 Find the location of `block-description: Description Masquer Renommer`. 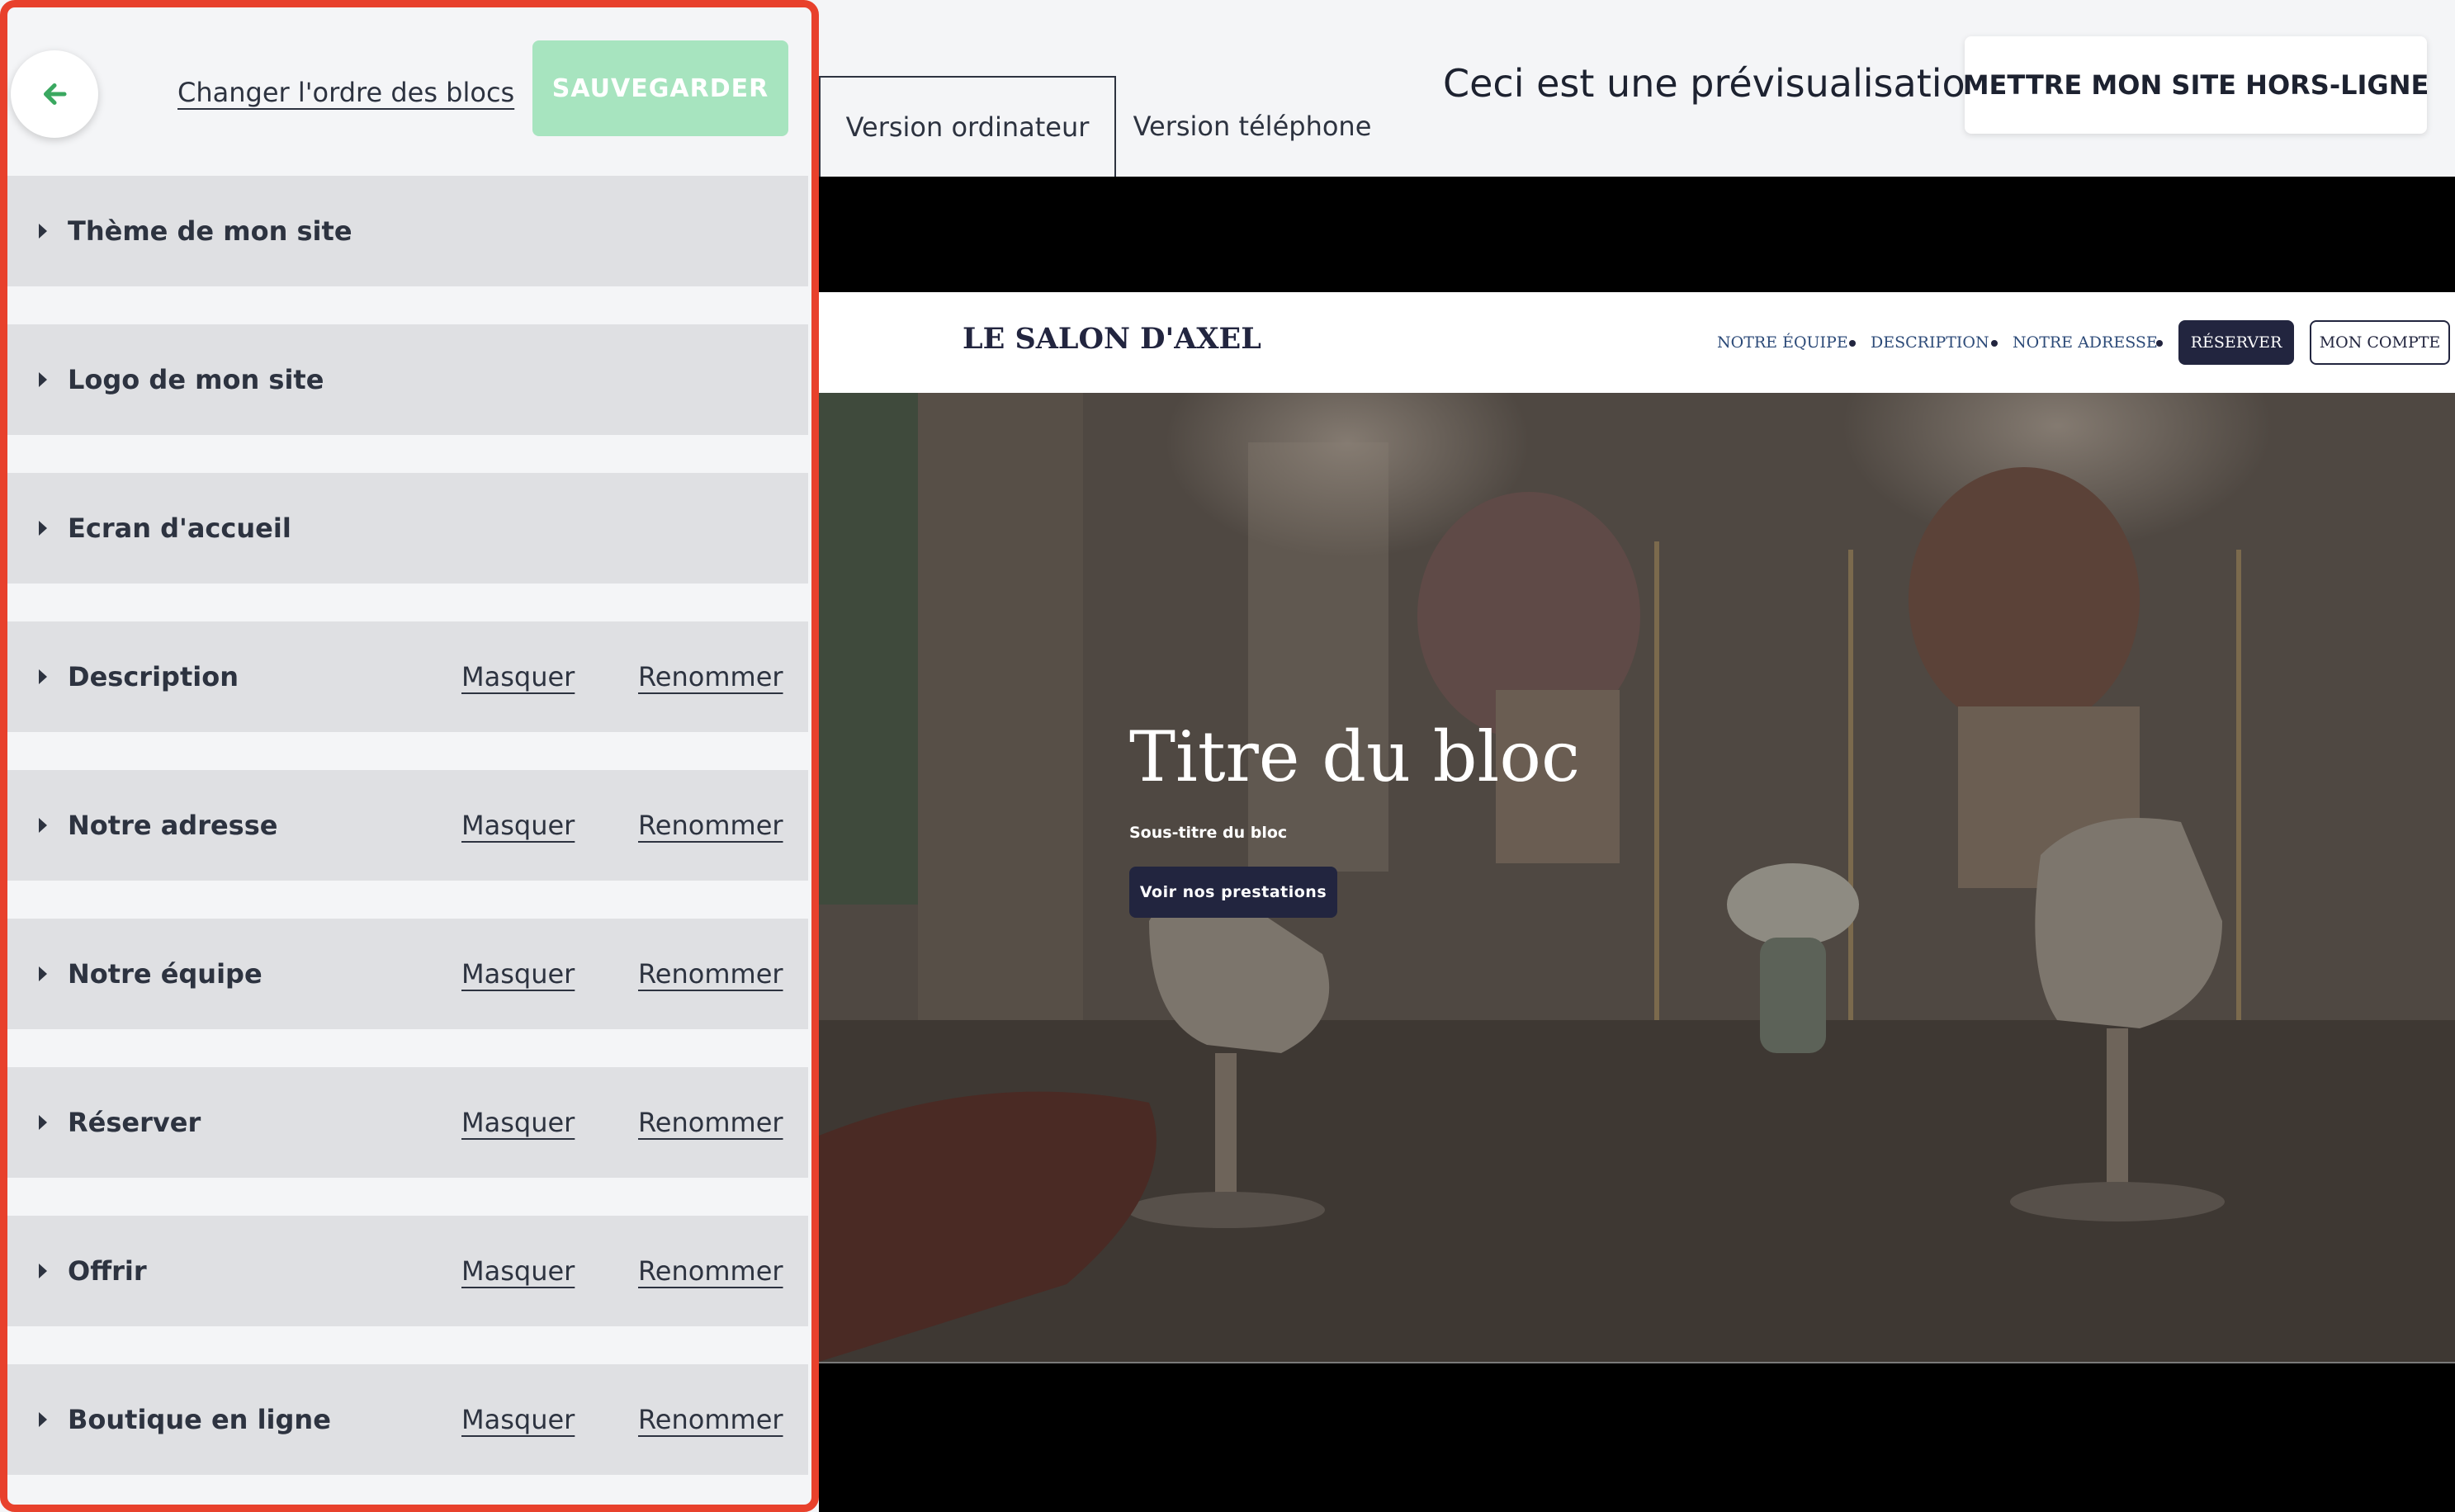

block-description: Description Masquer Renommer is located at coordinates (407, 676).